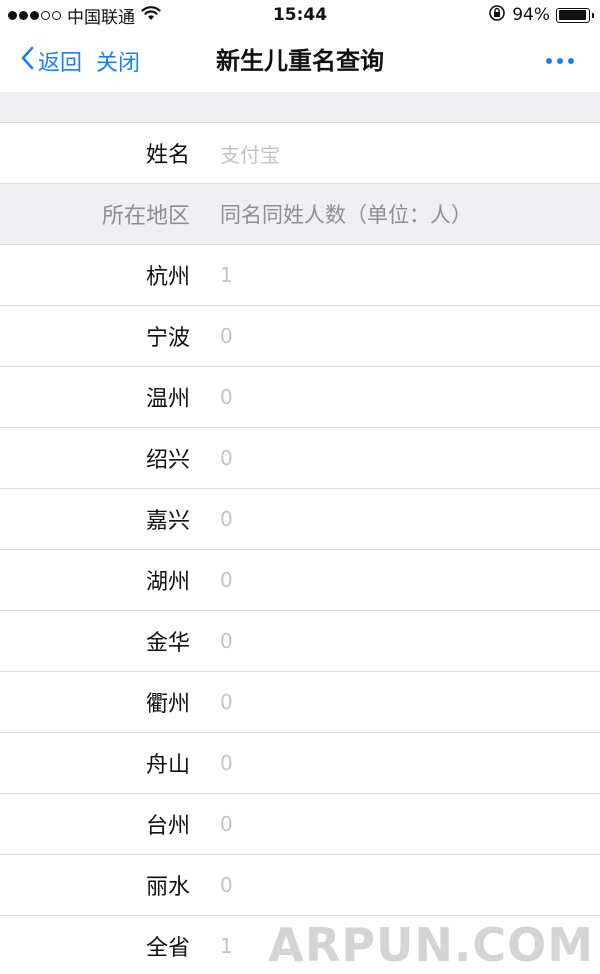 The height and width of the screenshot is (974, 600). What do you see at coordinates (300, 824) in the screenshot?
I see `table-row: 台州 0` at bounding box center [300, 824].